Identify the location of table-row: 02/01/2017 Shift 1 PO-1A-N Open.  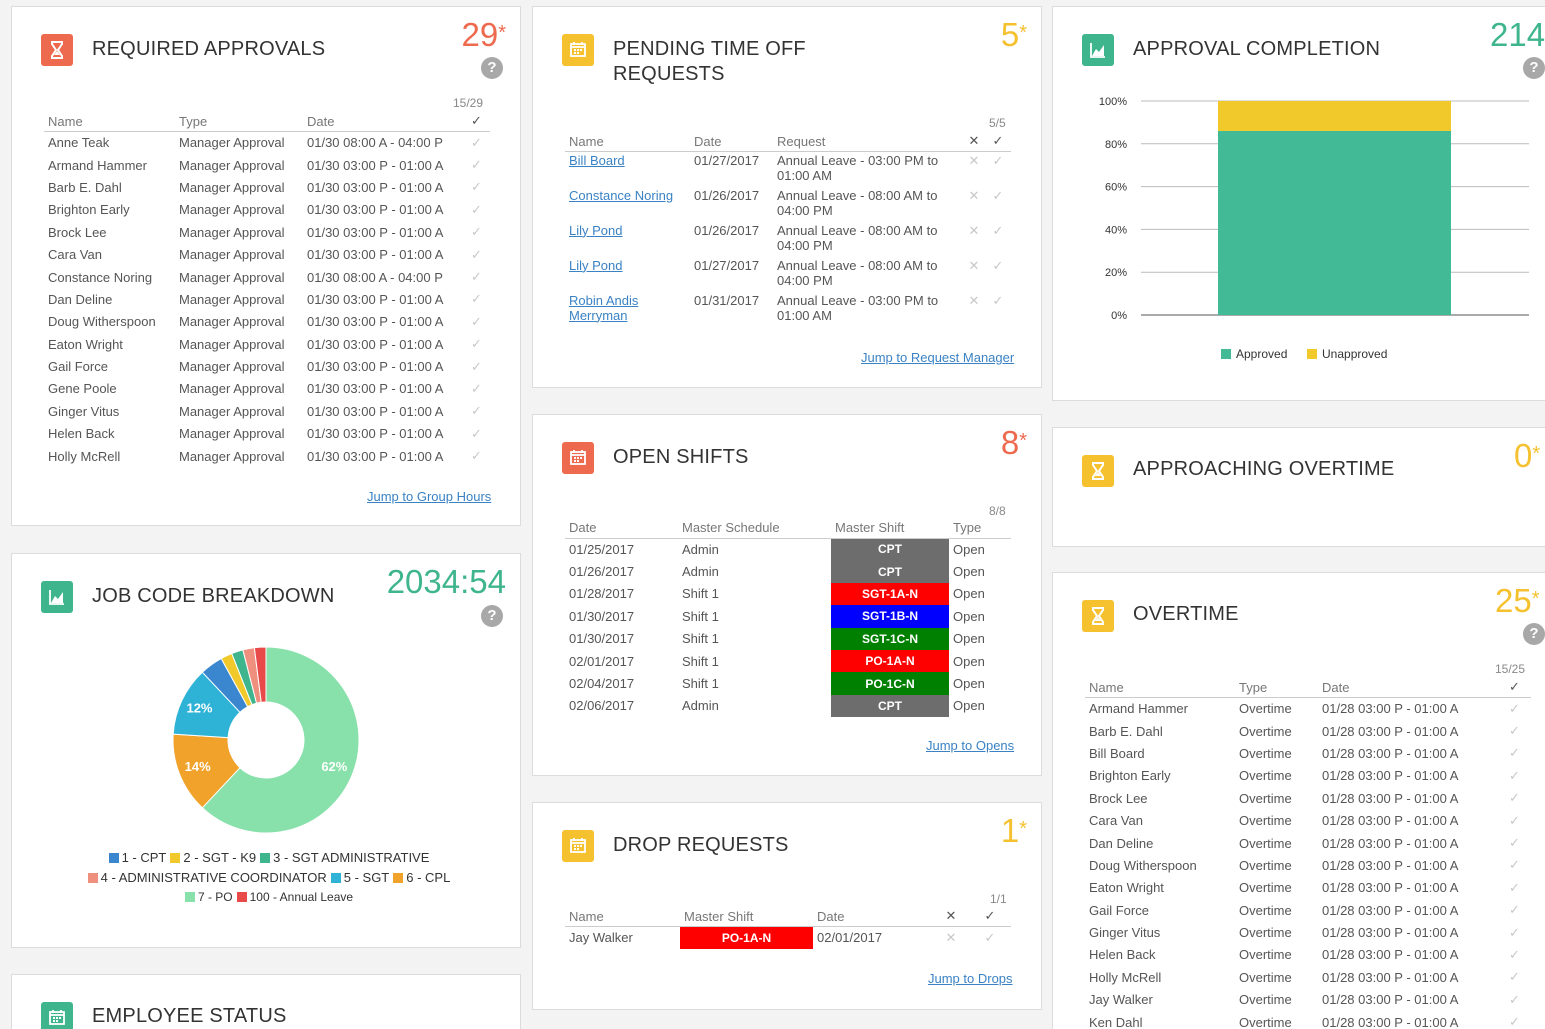
(788, 661).